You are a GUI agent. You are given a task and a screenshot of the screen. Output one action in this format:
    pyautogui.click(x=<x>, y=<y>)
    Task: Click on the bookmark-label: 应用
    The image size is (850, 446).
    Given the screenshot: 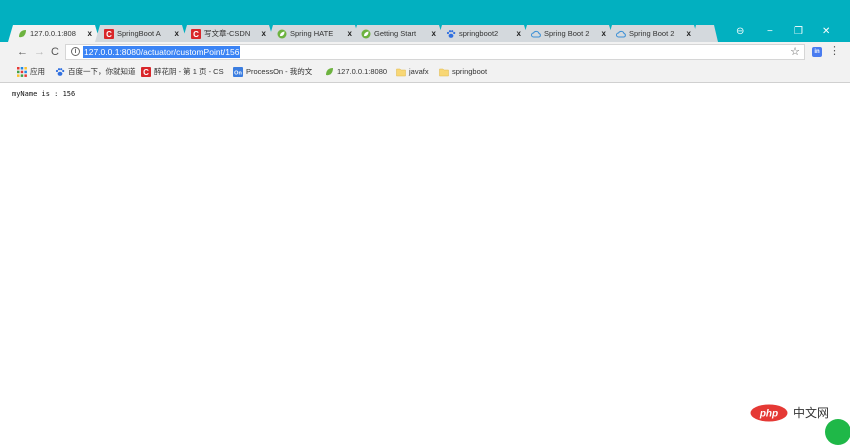 What is the action you would take?
    pyautogui.click(x=37, y=71)
    